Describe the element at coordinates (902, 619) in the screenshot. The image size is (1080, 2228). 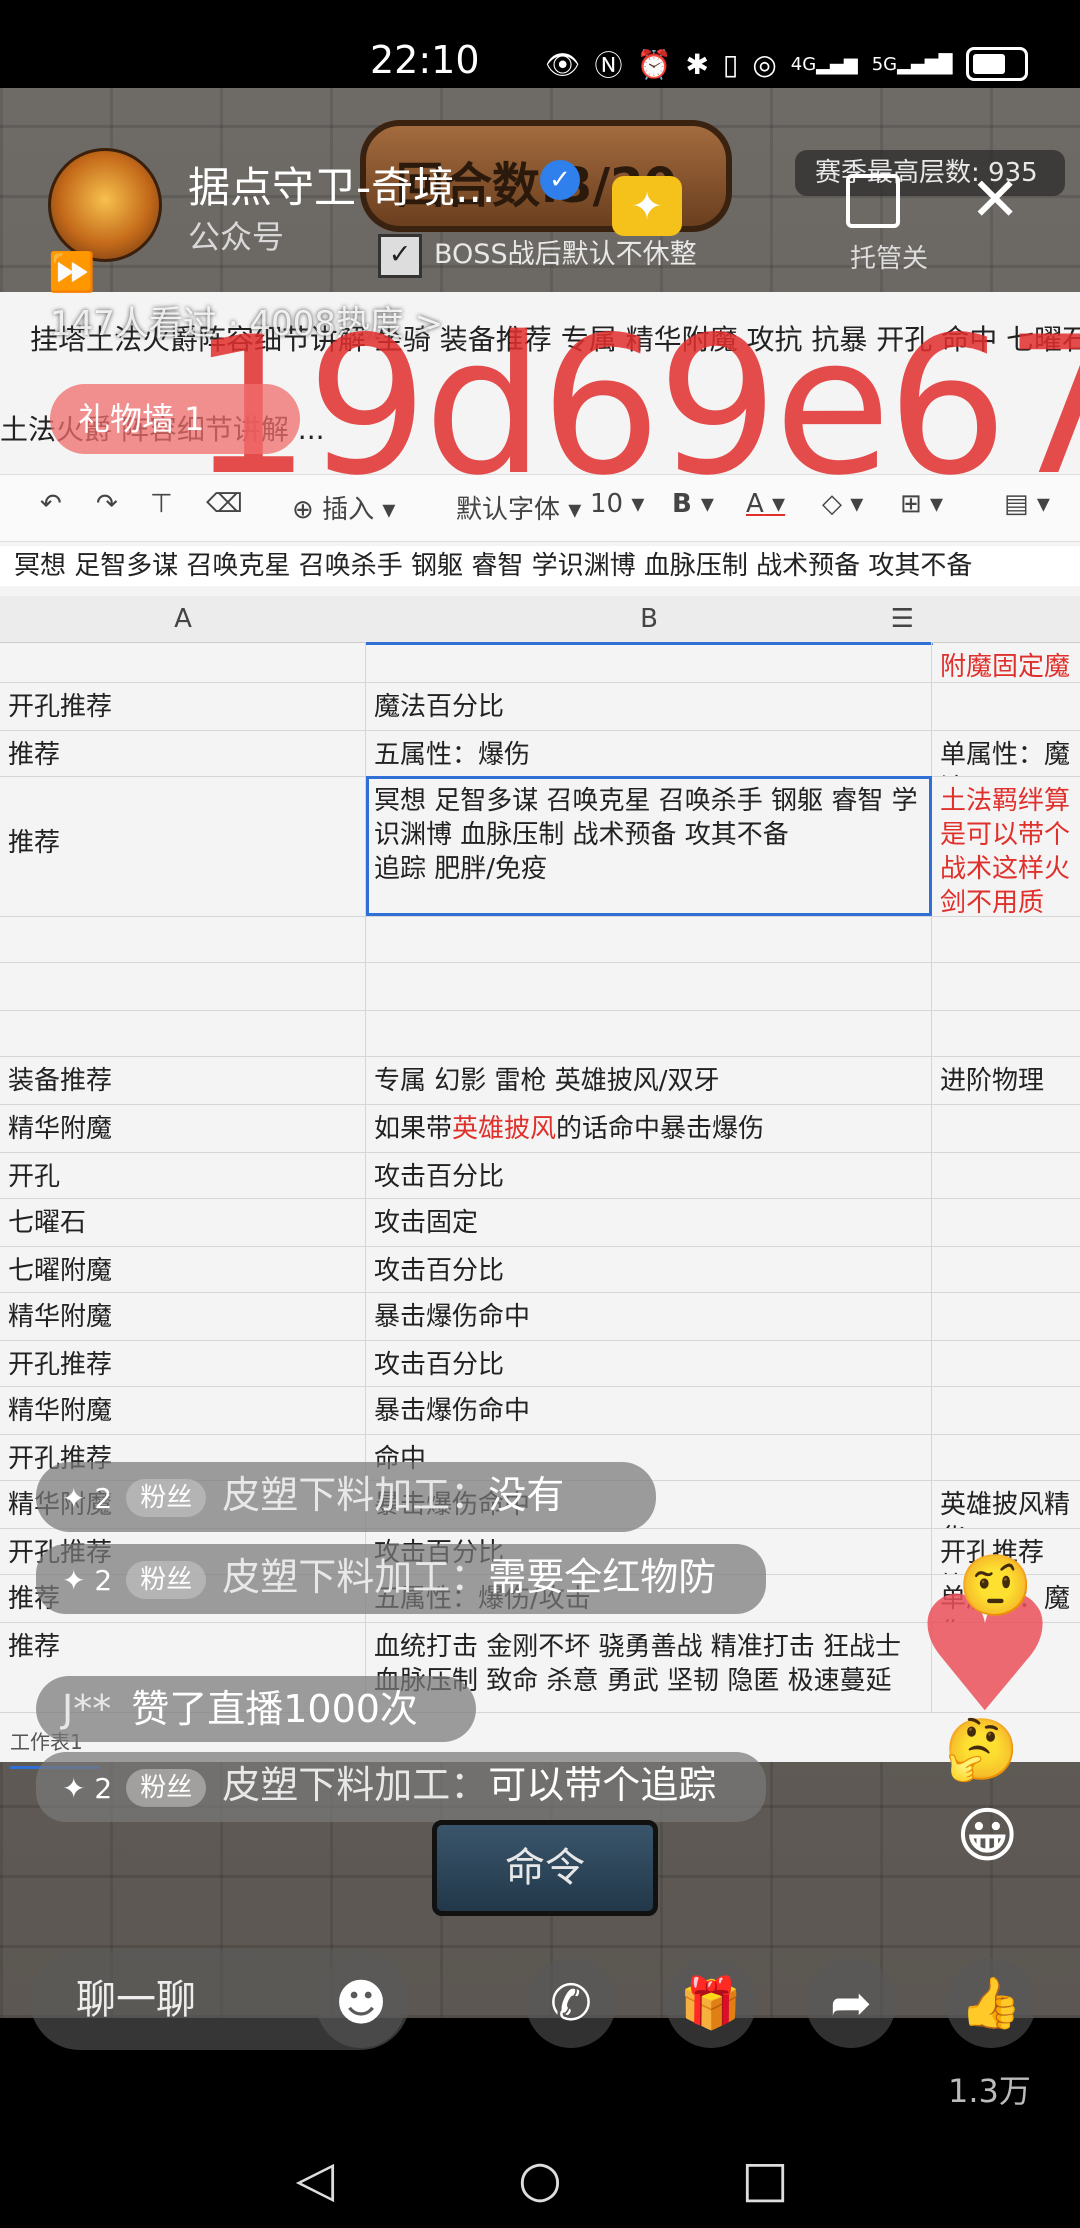
I see `filter-icon: ☰` at that location.